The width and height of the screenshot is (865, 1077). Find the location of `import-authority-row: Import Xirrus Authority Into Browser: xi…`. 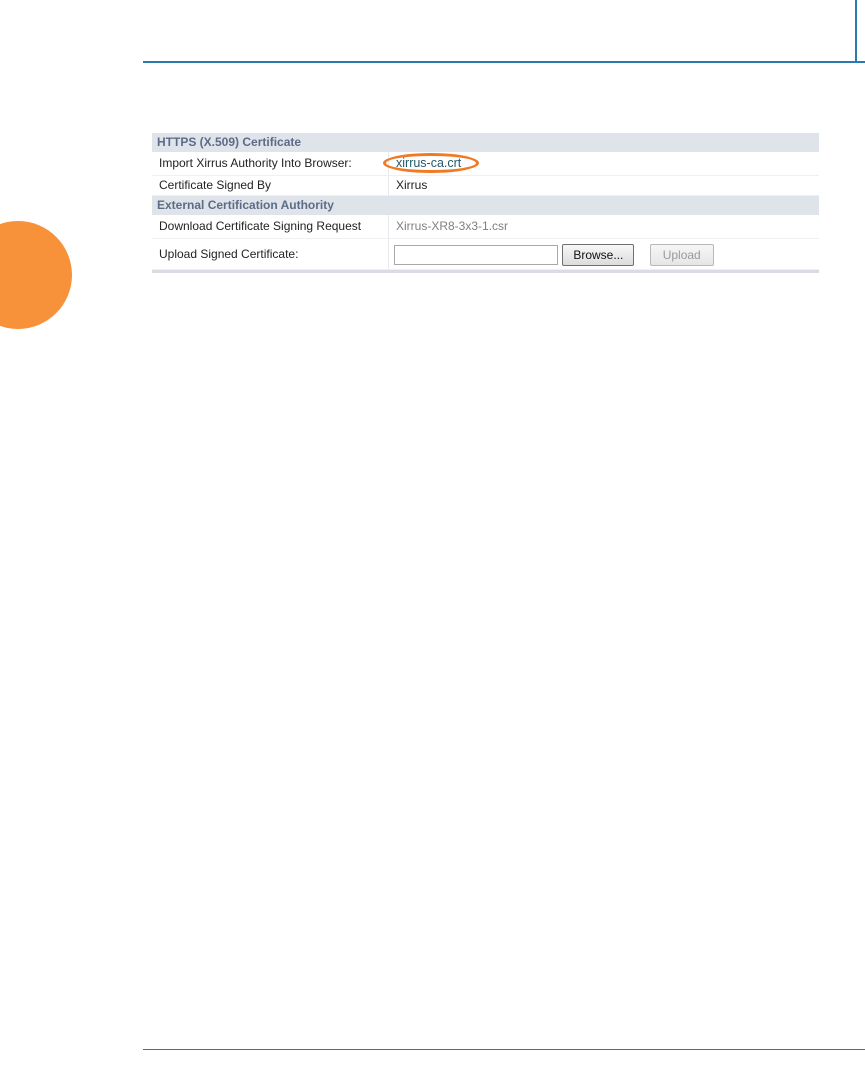

import-authority-row: Import Xirrus Authority Into Browser: xi… is located at coordinates (485, 164).